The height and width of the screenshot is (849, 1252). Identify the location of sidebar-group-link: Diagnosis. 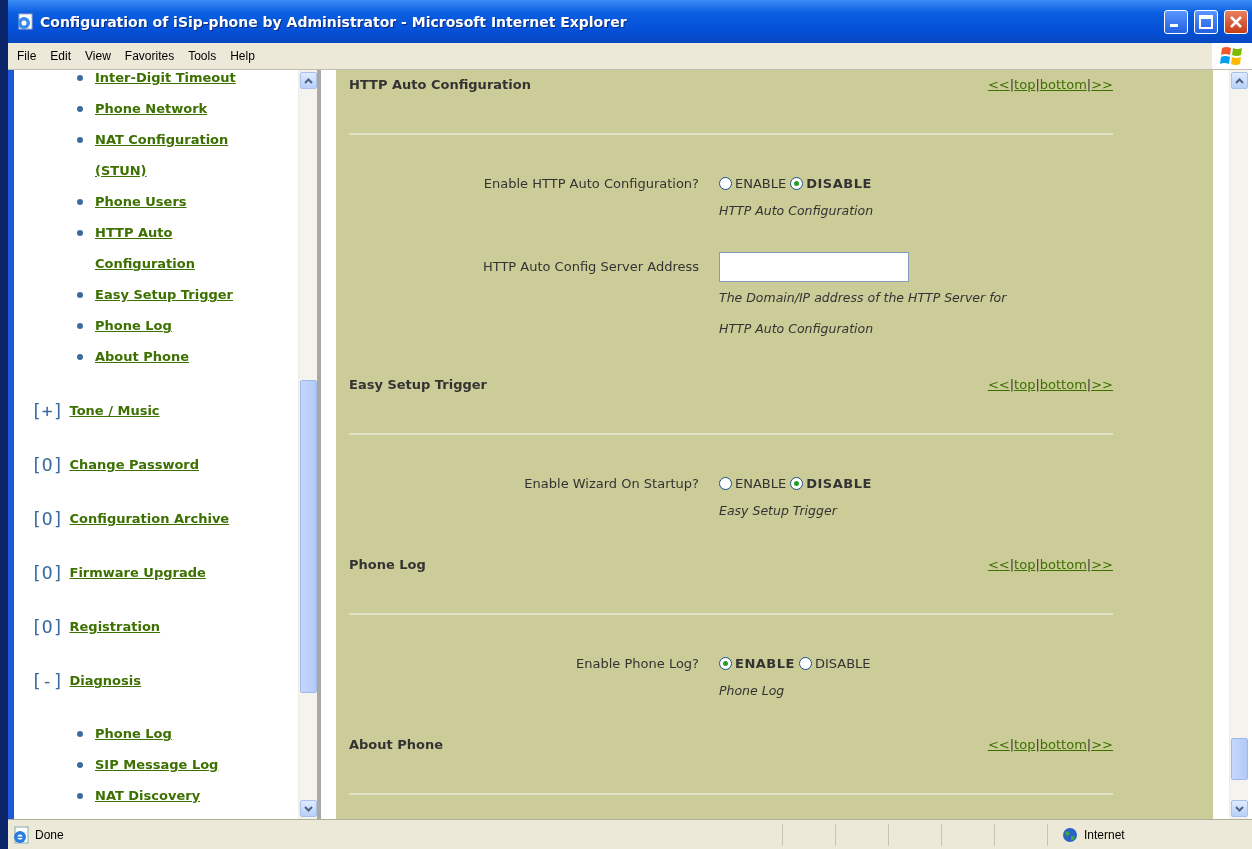
(105, 680).